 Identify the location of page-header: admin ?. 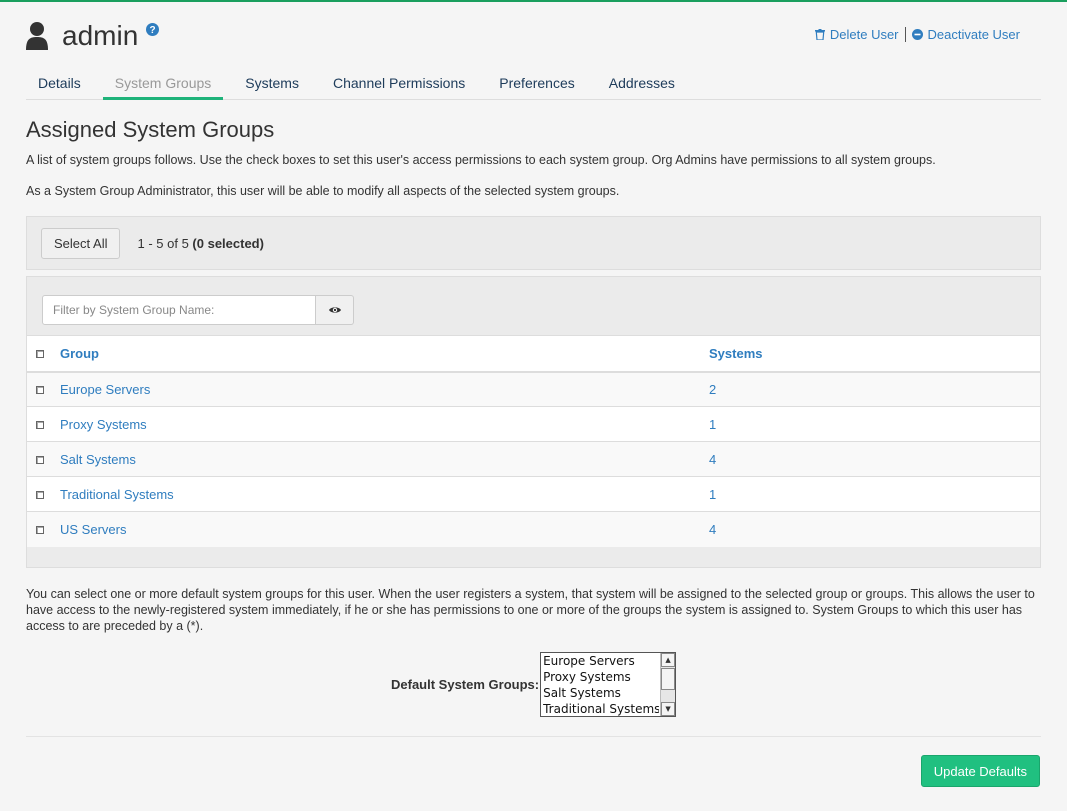
(93, 36).